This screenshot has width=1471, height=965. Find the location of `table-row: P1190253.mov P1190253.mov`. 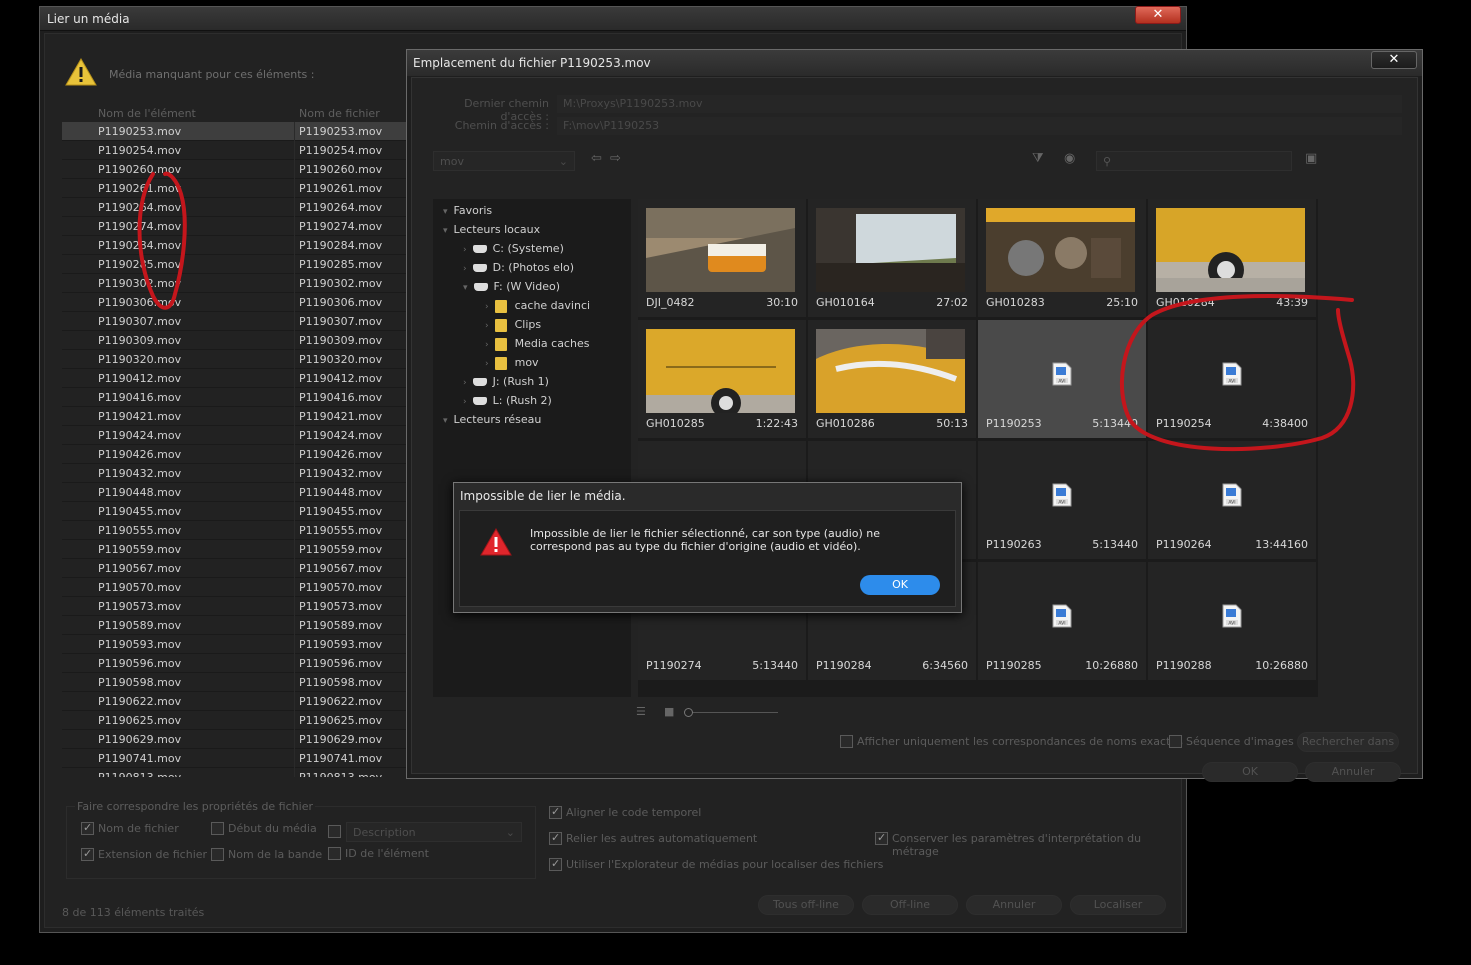

table-row: P1190253.mov P1190253.mov is located at coordinates (234, 131).